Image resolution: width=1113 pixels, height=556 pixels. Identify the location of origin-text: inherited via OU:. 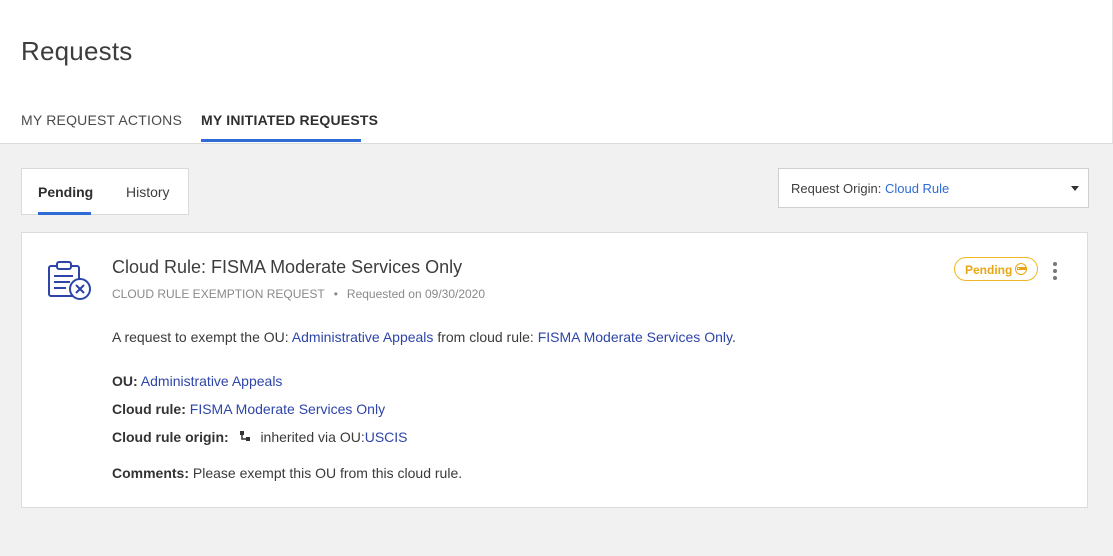
(312, 437).